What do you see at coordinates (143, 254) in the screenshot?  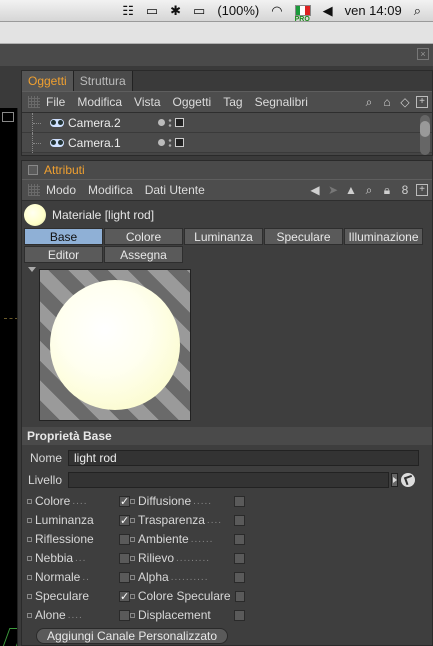 I see `tab-assegna: Assegna` at bounding box center [143, 254].